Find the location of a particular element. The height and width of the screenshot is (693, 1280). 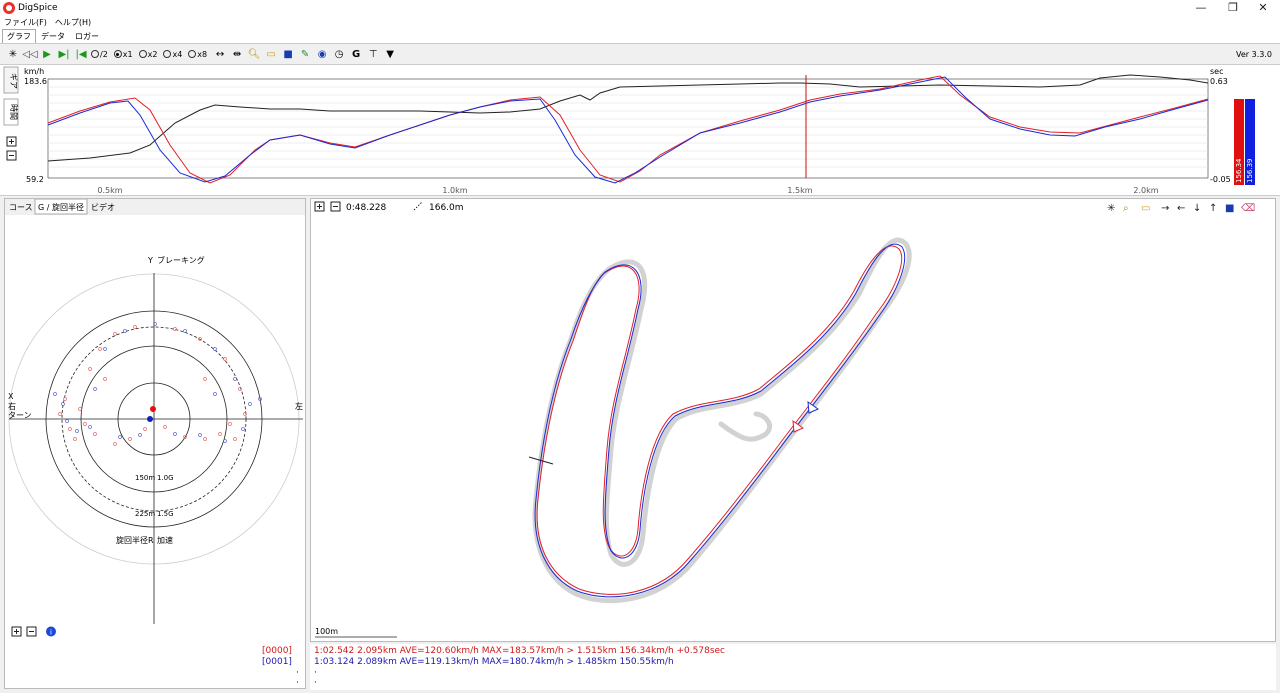

speed-x8-radio: x8 is located at coordinates (197, 54).